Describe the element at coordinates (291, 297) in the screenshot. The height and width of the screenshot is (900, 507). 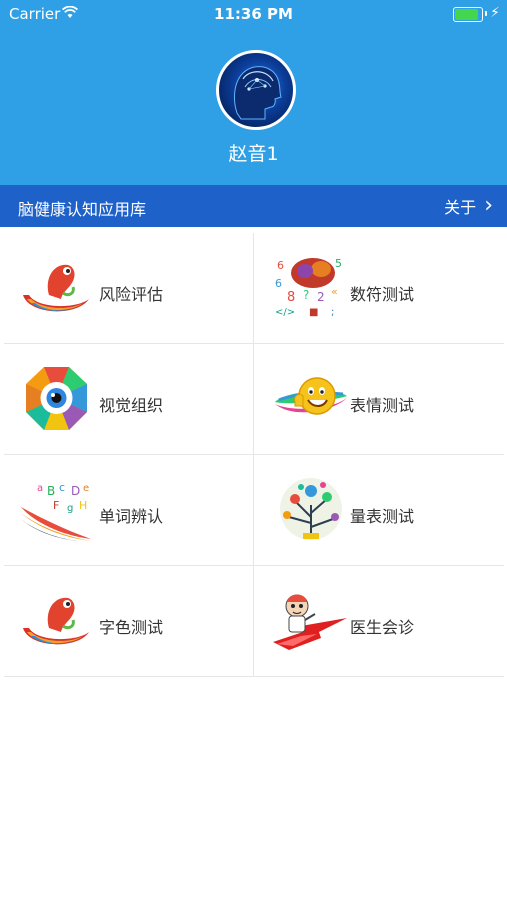
I see `svg-text: 8` at that location.